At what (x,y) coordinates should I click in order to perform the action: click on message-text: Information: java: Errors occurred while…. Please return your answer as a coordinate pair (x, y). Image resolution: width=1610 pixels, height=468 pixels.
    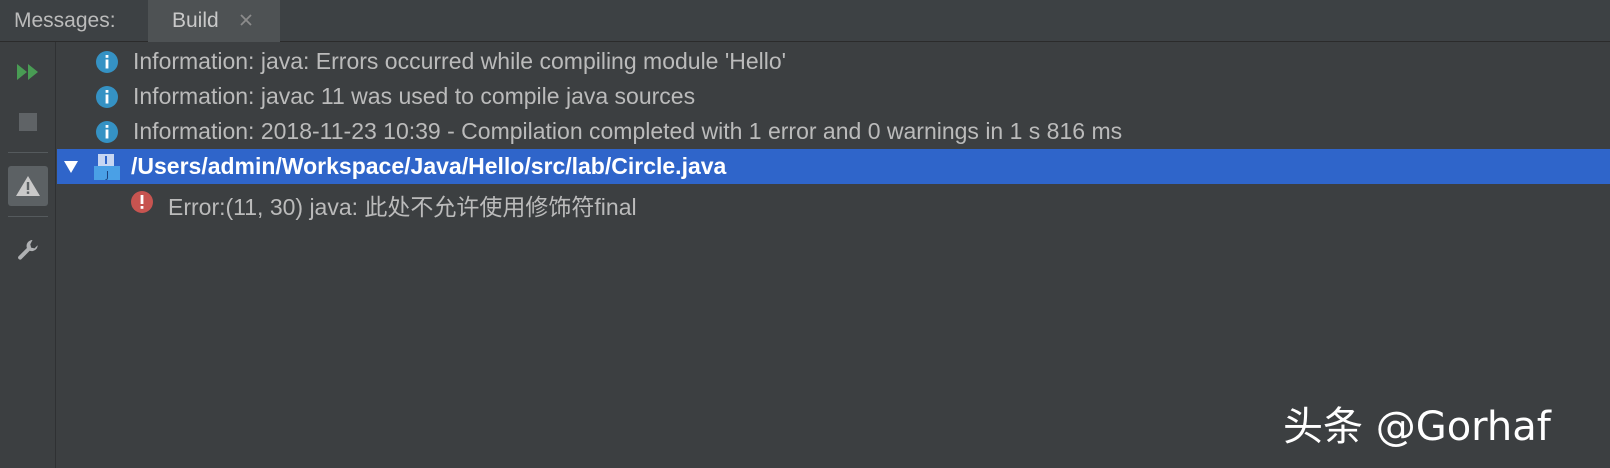
    Looking at the image, I should click on (460, 61).